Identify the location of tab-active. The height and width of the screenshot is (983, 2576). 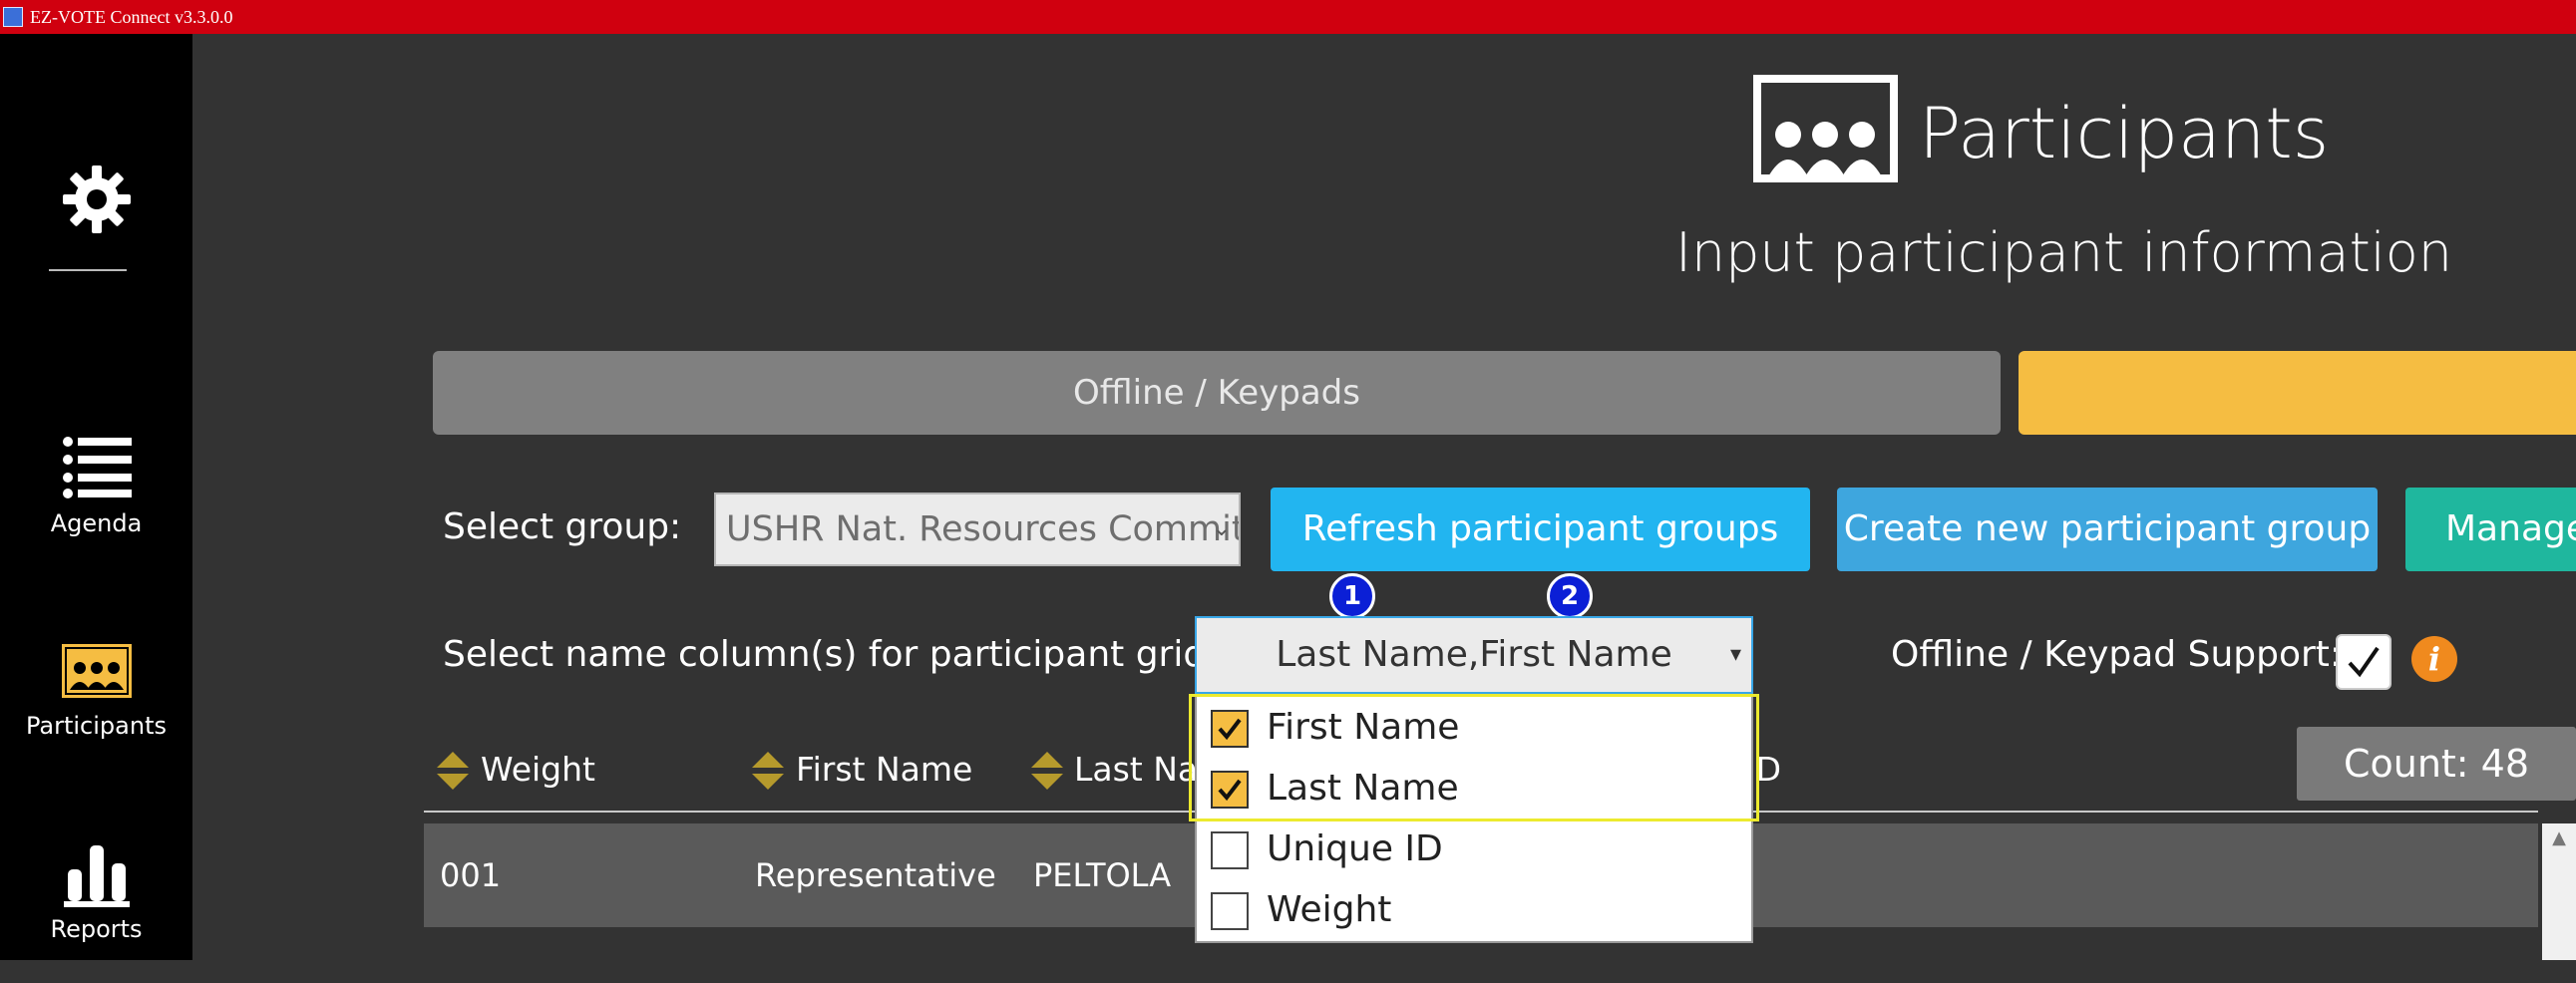
(2298, 393).